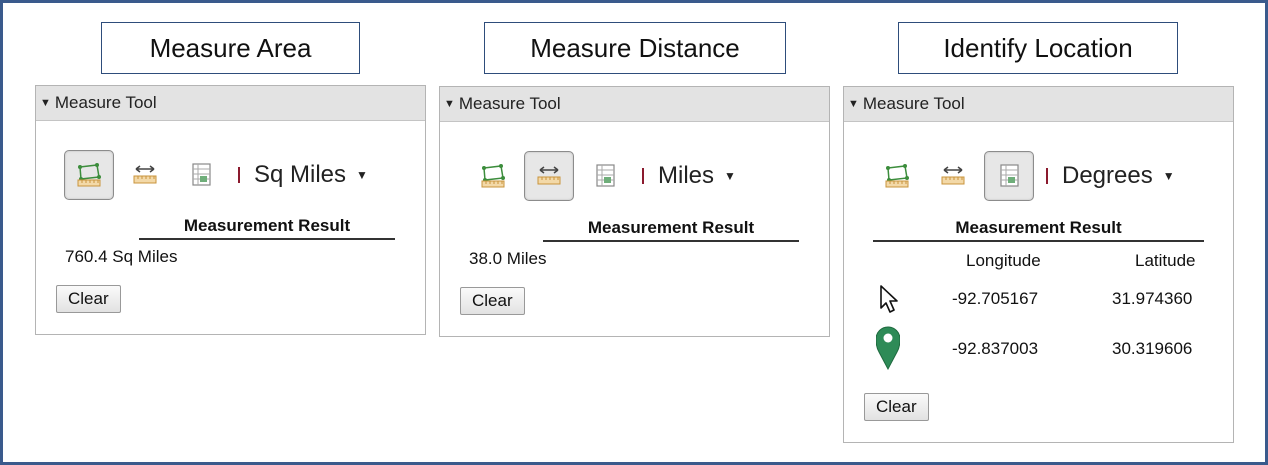 The height and width of the screenshot is (465, 1268). Describe the element at coordinates (995, 298) in the screenshot. I see `row-1-longitude: -92.705167` at that location.